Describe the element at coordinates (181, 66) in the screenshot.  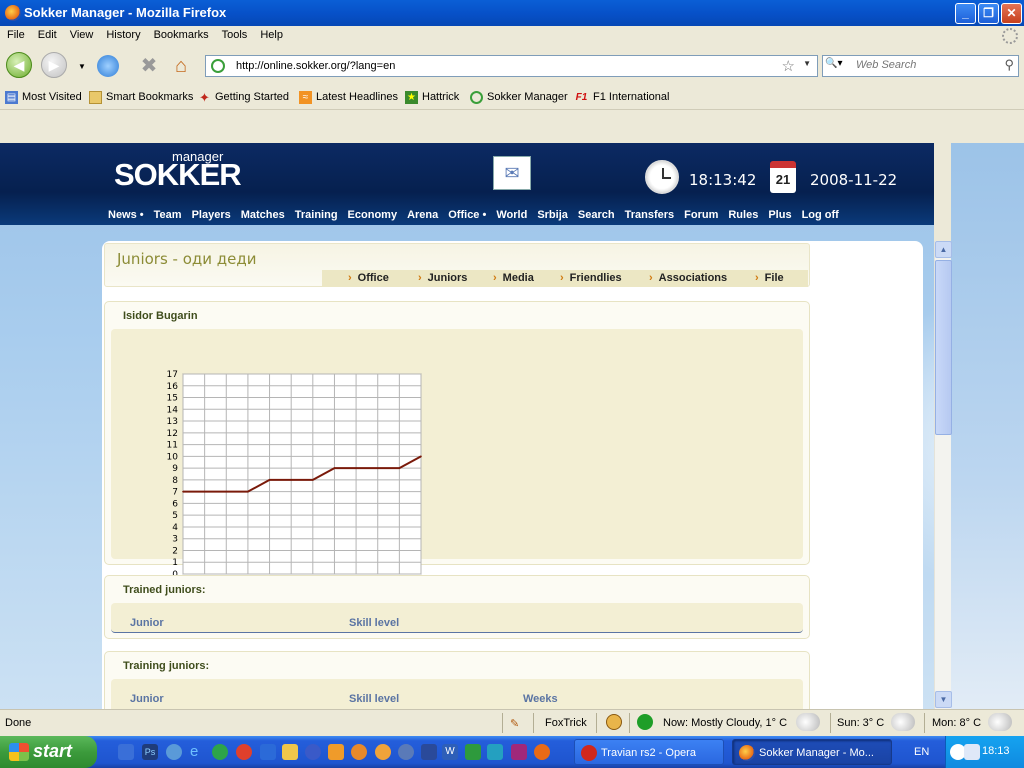
I see `home-icon: ⌂` at that location.